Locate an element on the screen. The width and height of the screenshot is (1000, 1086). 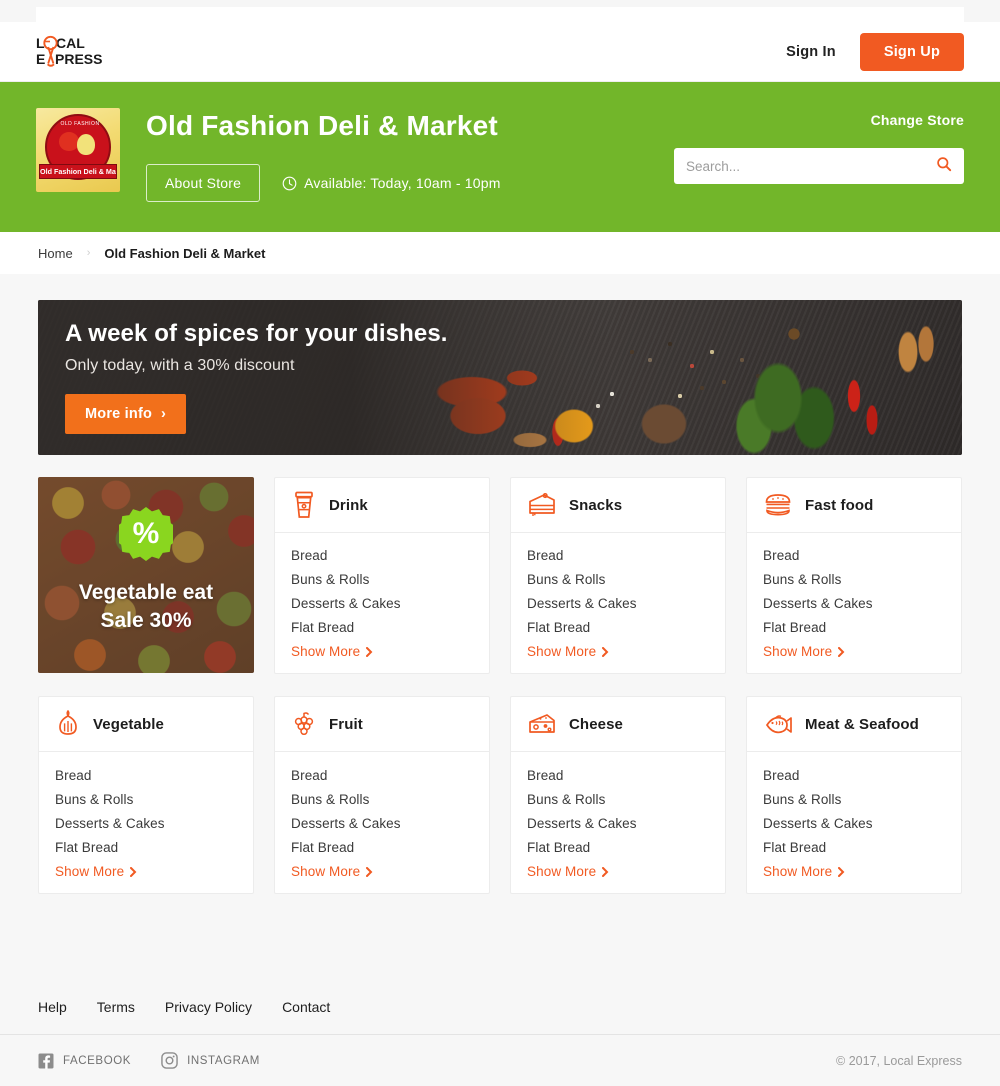
category-name: Meat & Seafood is located at coordinates (862, 724).